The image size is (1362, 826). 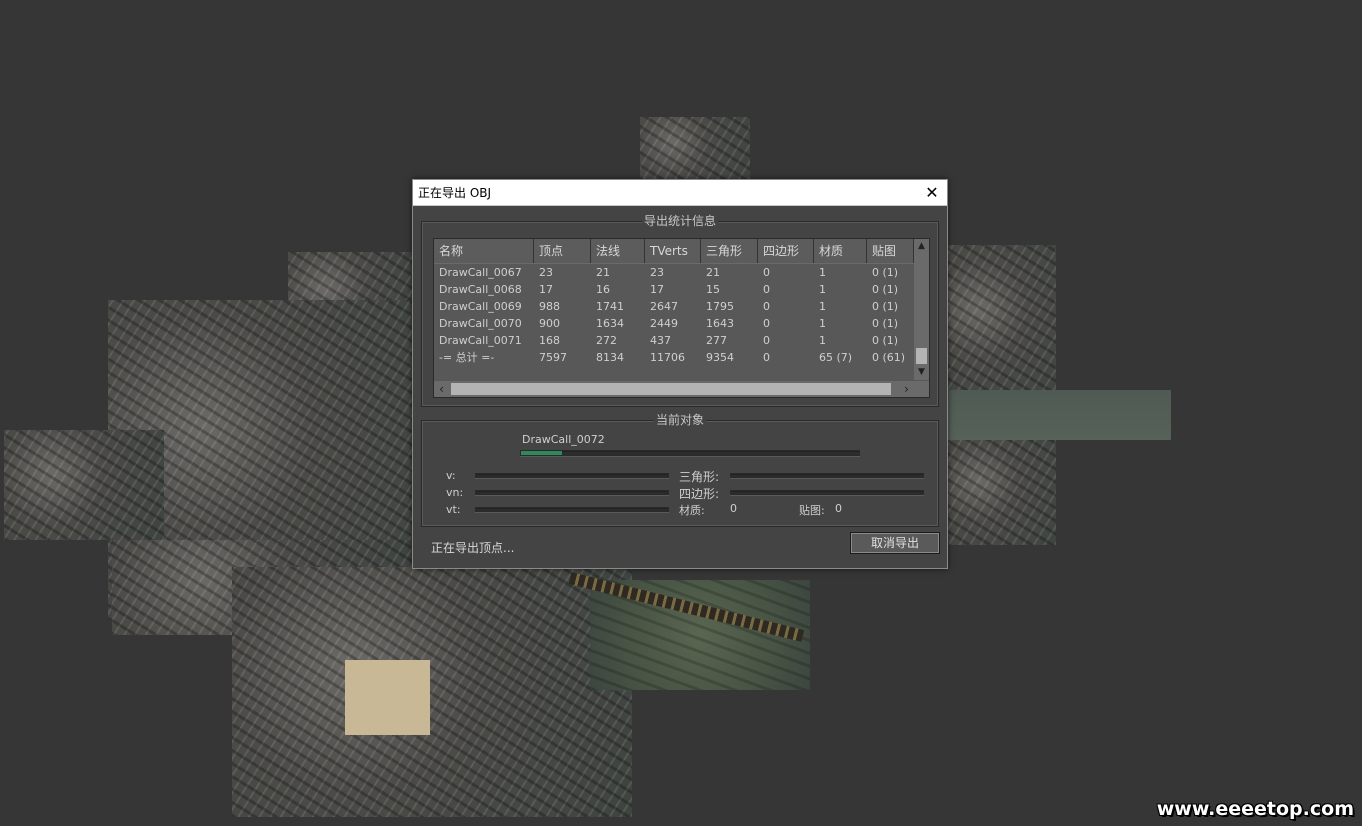 What do you see at coordinates (674, 340) in the screenshot?
I see `table-row: DrawCall_0071 168 272 437 277 0 1 0 (1)` at bounding box center [674, 340].